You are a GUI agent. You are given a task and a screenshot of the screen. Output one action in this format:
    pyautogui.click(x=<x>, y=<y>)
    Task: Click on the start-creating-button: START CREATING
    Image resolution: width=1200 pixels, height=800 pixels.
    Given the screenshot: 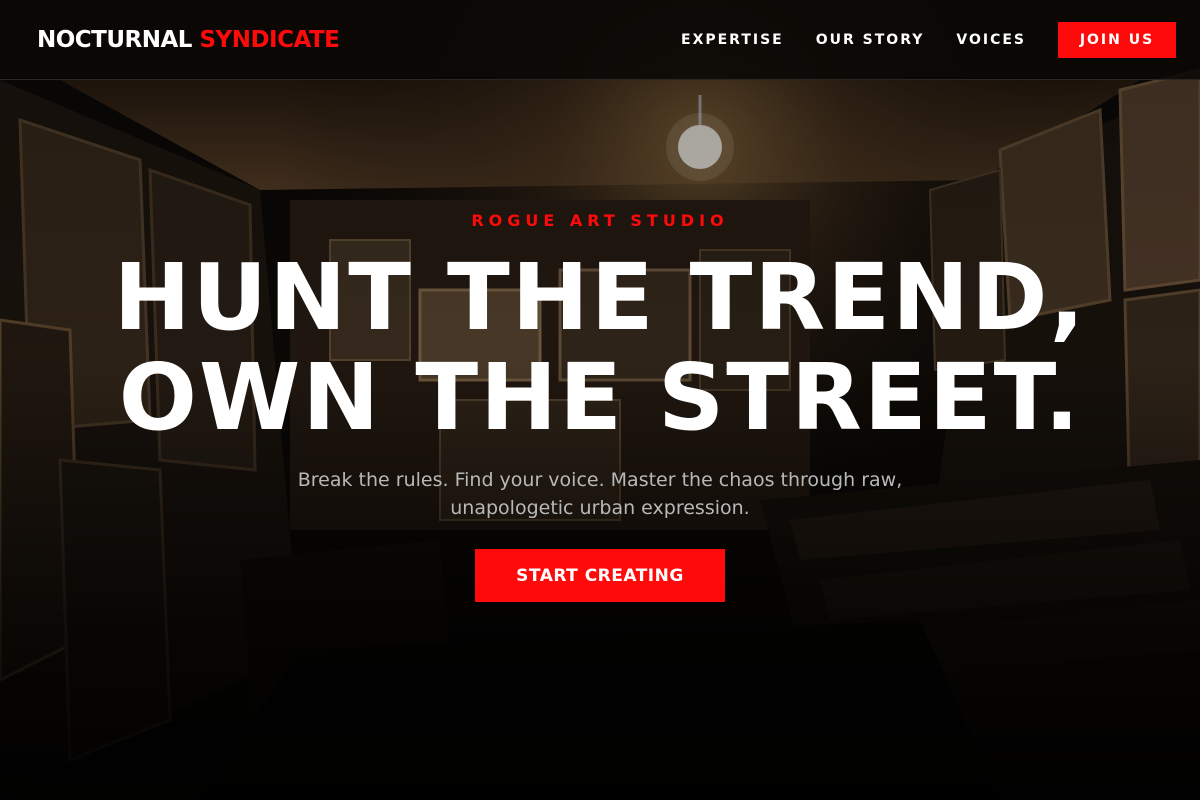 What is the action you would take?
    pyautogui.click(x=600, y=575)
    